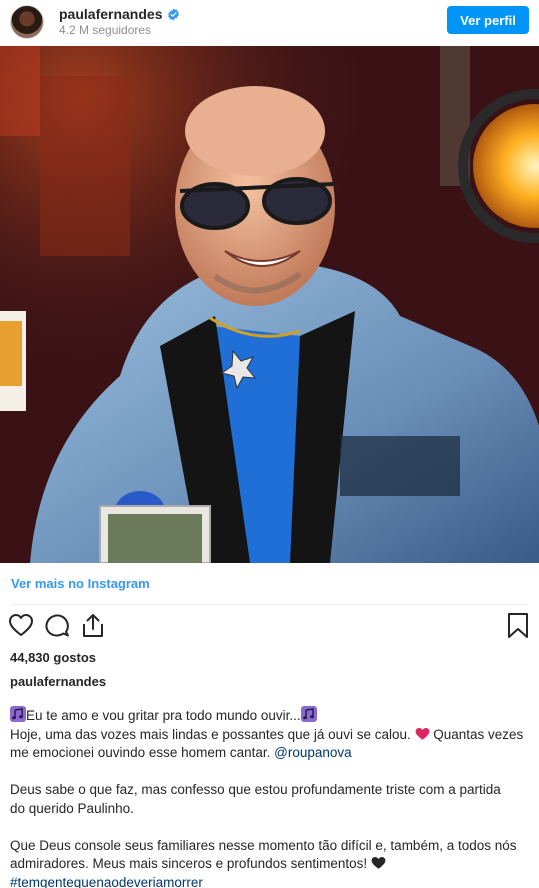 This screenshot has height=888, width=539. What do you see at coordinates (21, 626) in the screenshot?
I see `heart-outline-icon` at bounding box center [21, 626].